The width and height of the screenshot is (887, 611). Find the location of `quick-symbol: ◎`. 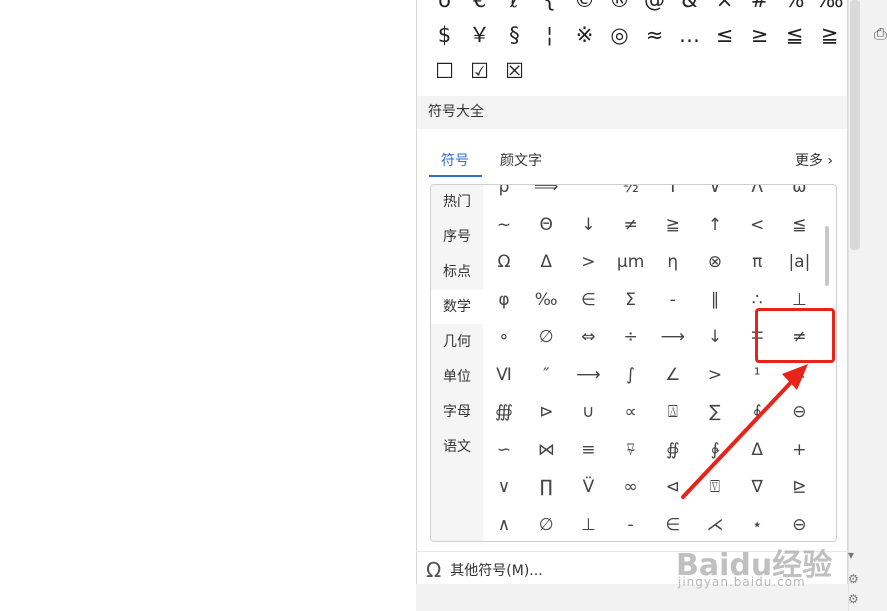

quick-symbol: ◎ is located at coordinates (619, 35).